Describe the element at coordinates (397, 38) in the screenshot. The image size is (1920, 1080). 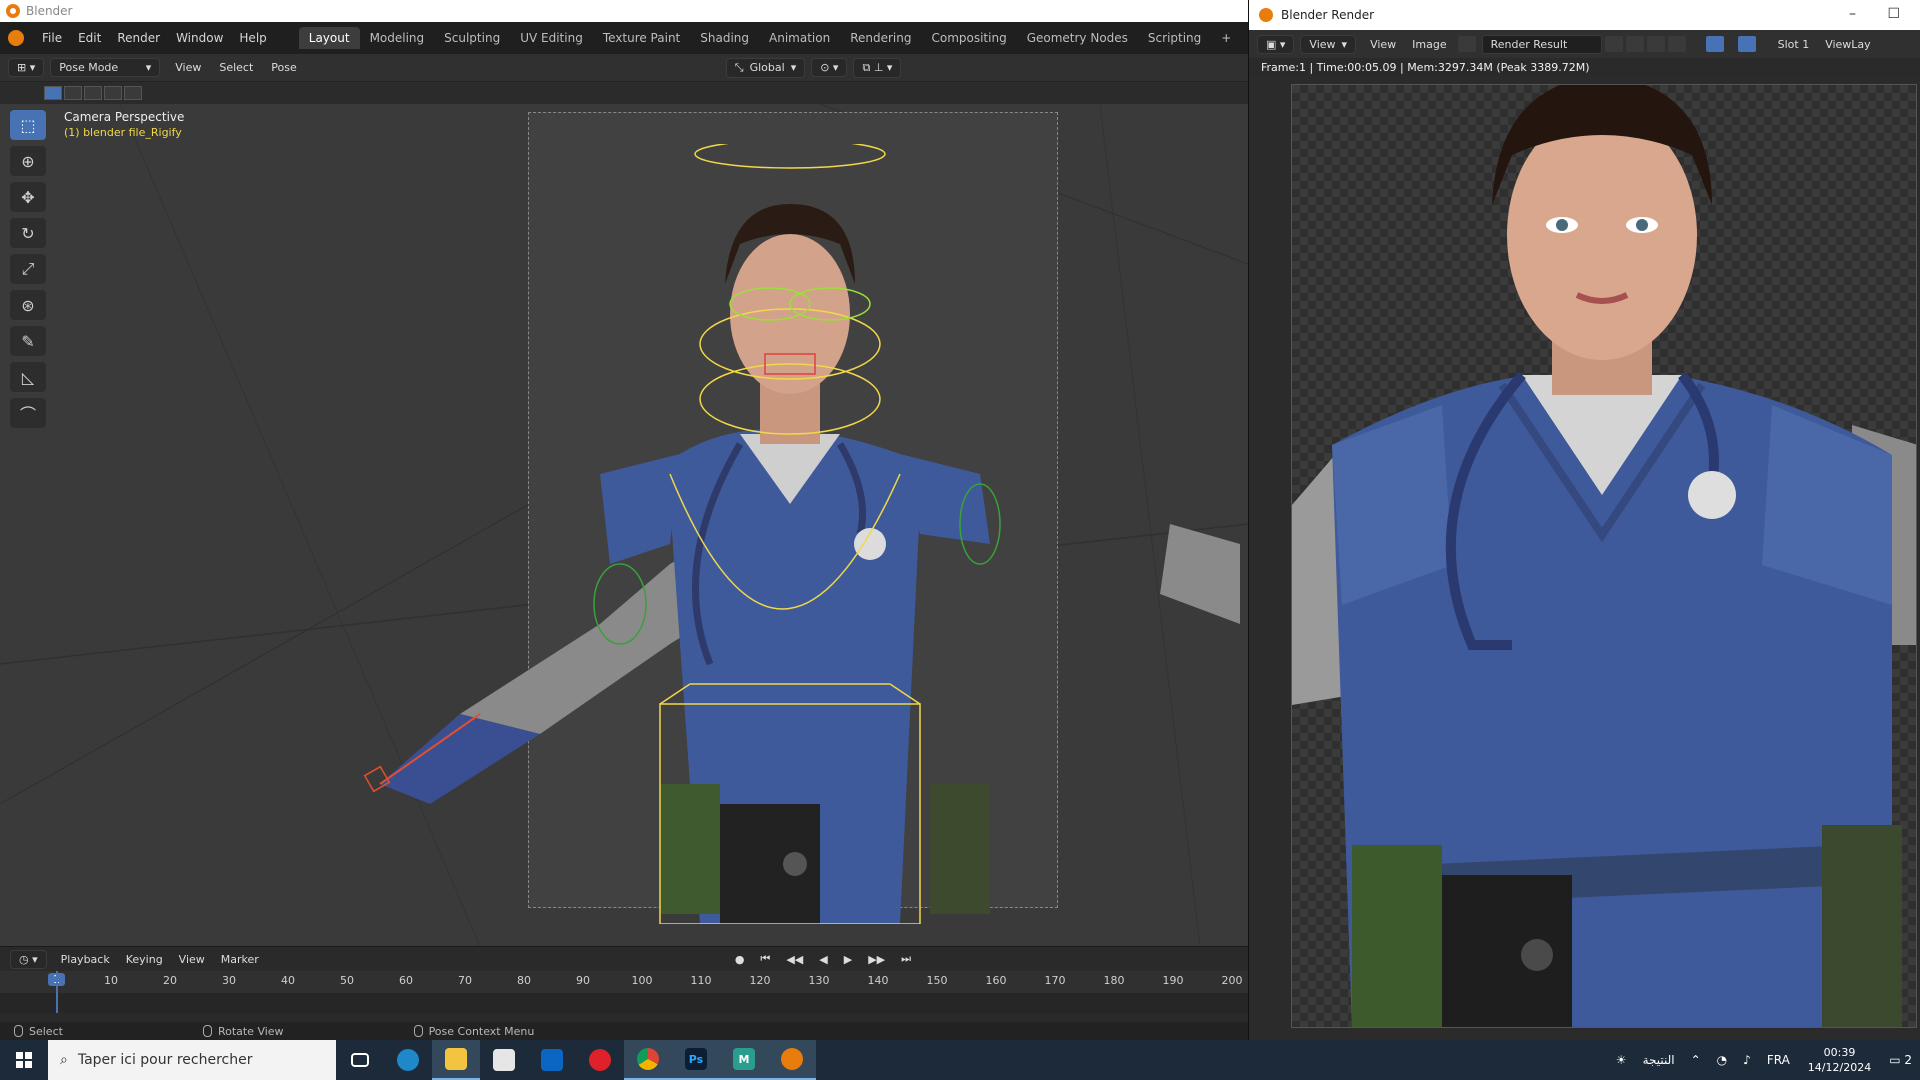
I see `tab-modeling: Modeling` at that location.